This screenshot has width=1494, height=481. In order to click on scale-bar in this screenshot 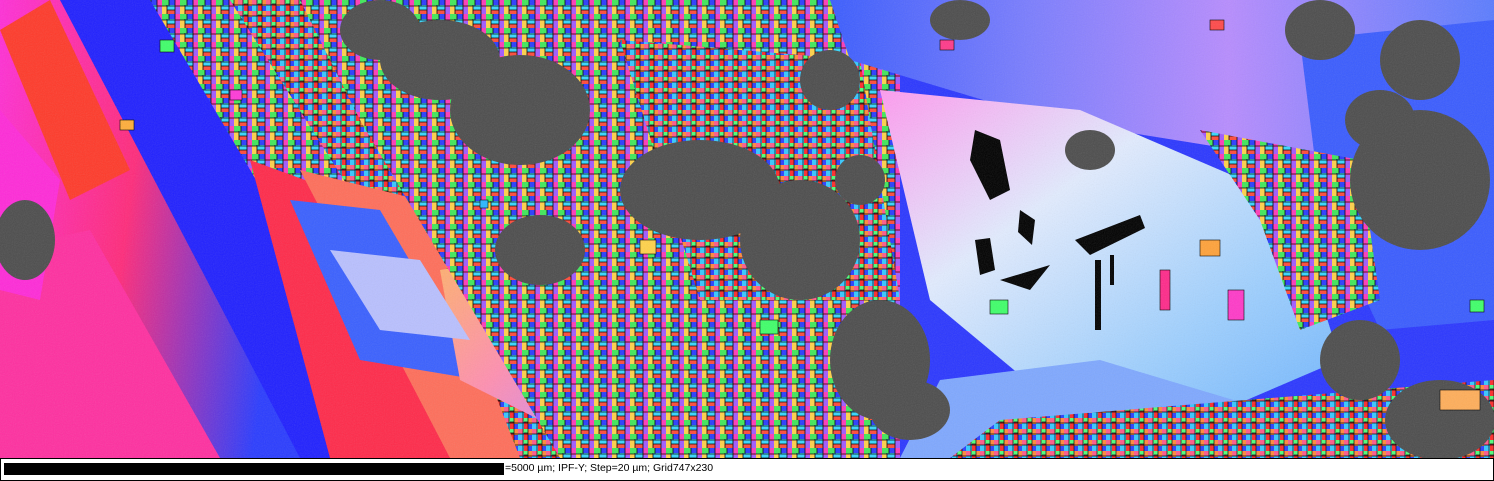, I will do `click(254, 469)`.